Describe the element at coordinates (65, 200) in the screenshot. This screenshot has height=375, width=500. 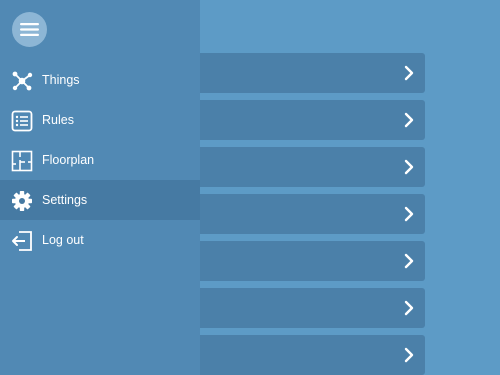
I see `drawer-item-label: Settings` at that location.